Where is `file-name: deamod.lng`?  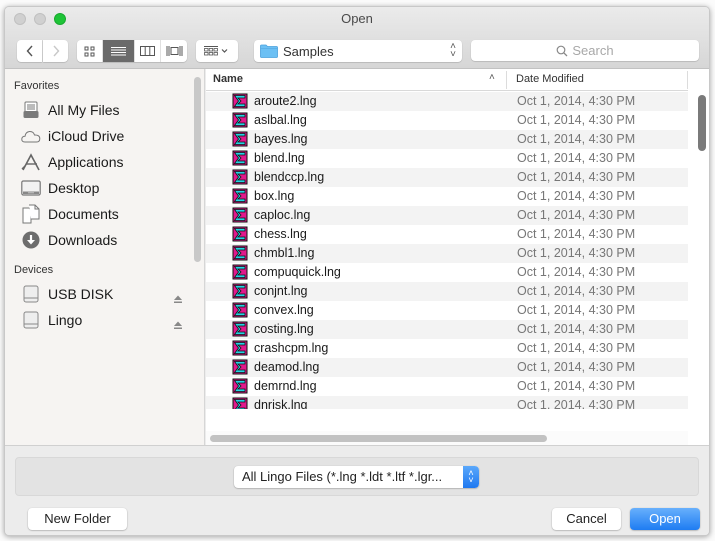
file-name: deamod.lng is located at coordinates (287, 367).